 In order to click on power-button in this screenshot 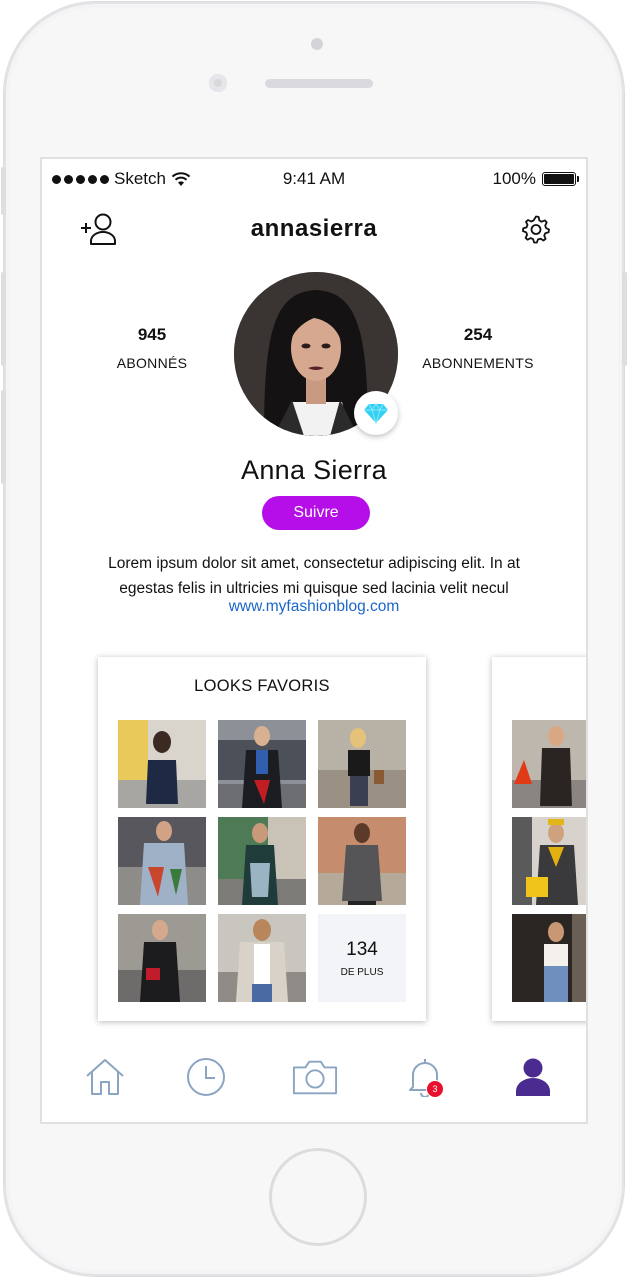, I will do `click(624, 319)`.